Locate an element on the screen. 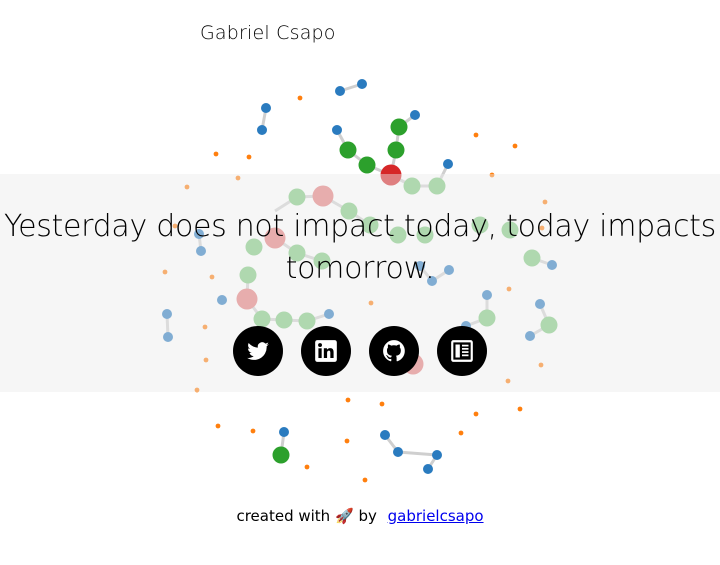 The width and height of the screenshot is (720, 565). footer: created with 🚀 by gabrielcsapo is located at coordinates (360, 516).